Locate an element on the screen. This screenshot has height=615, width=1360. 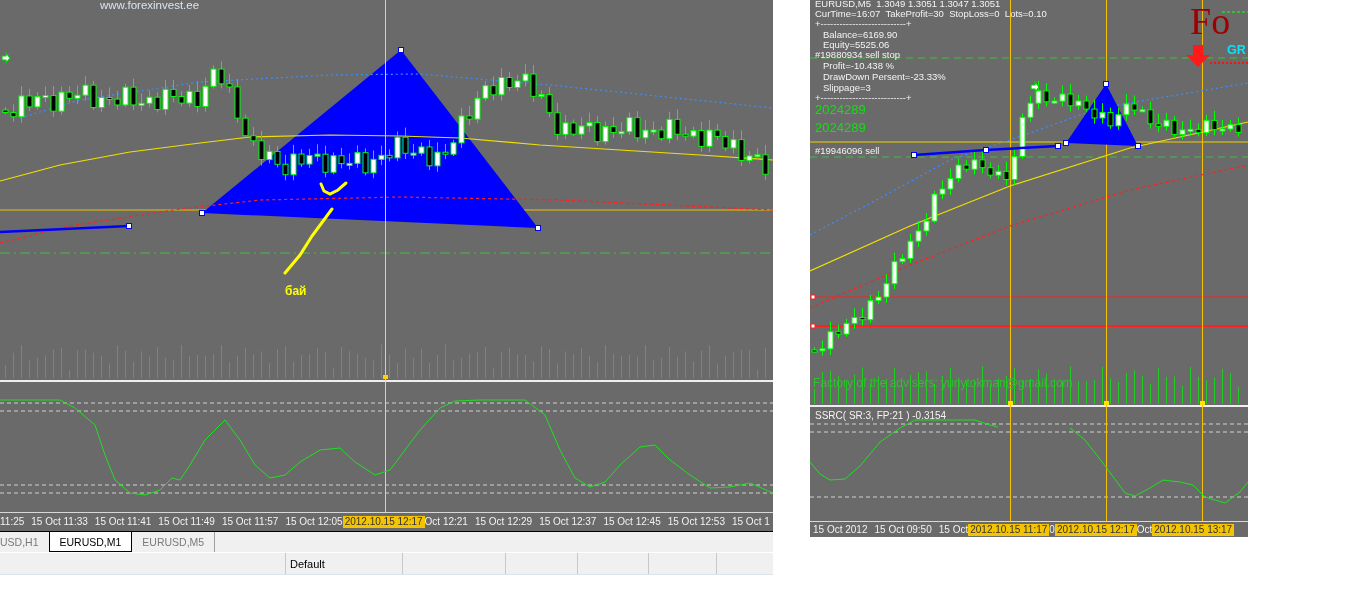
chart-tab: EURUSD,M5 is located at coordinates (174, 542).